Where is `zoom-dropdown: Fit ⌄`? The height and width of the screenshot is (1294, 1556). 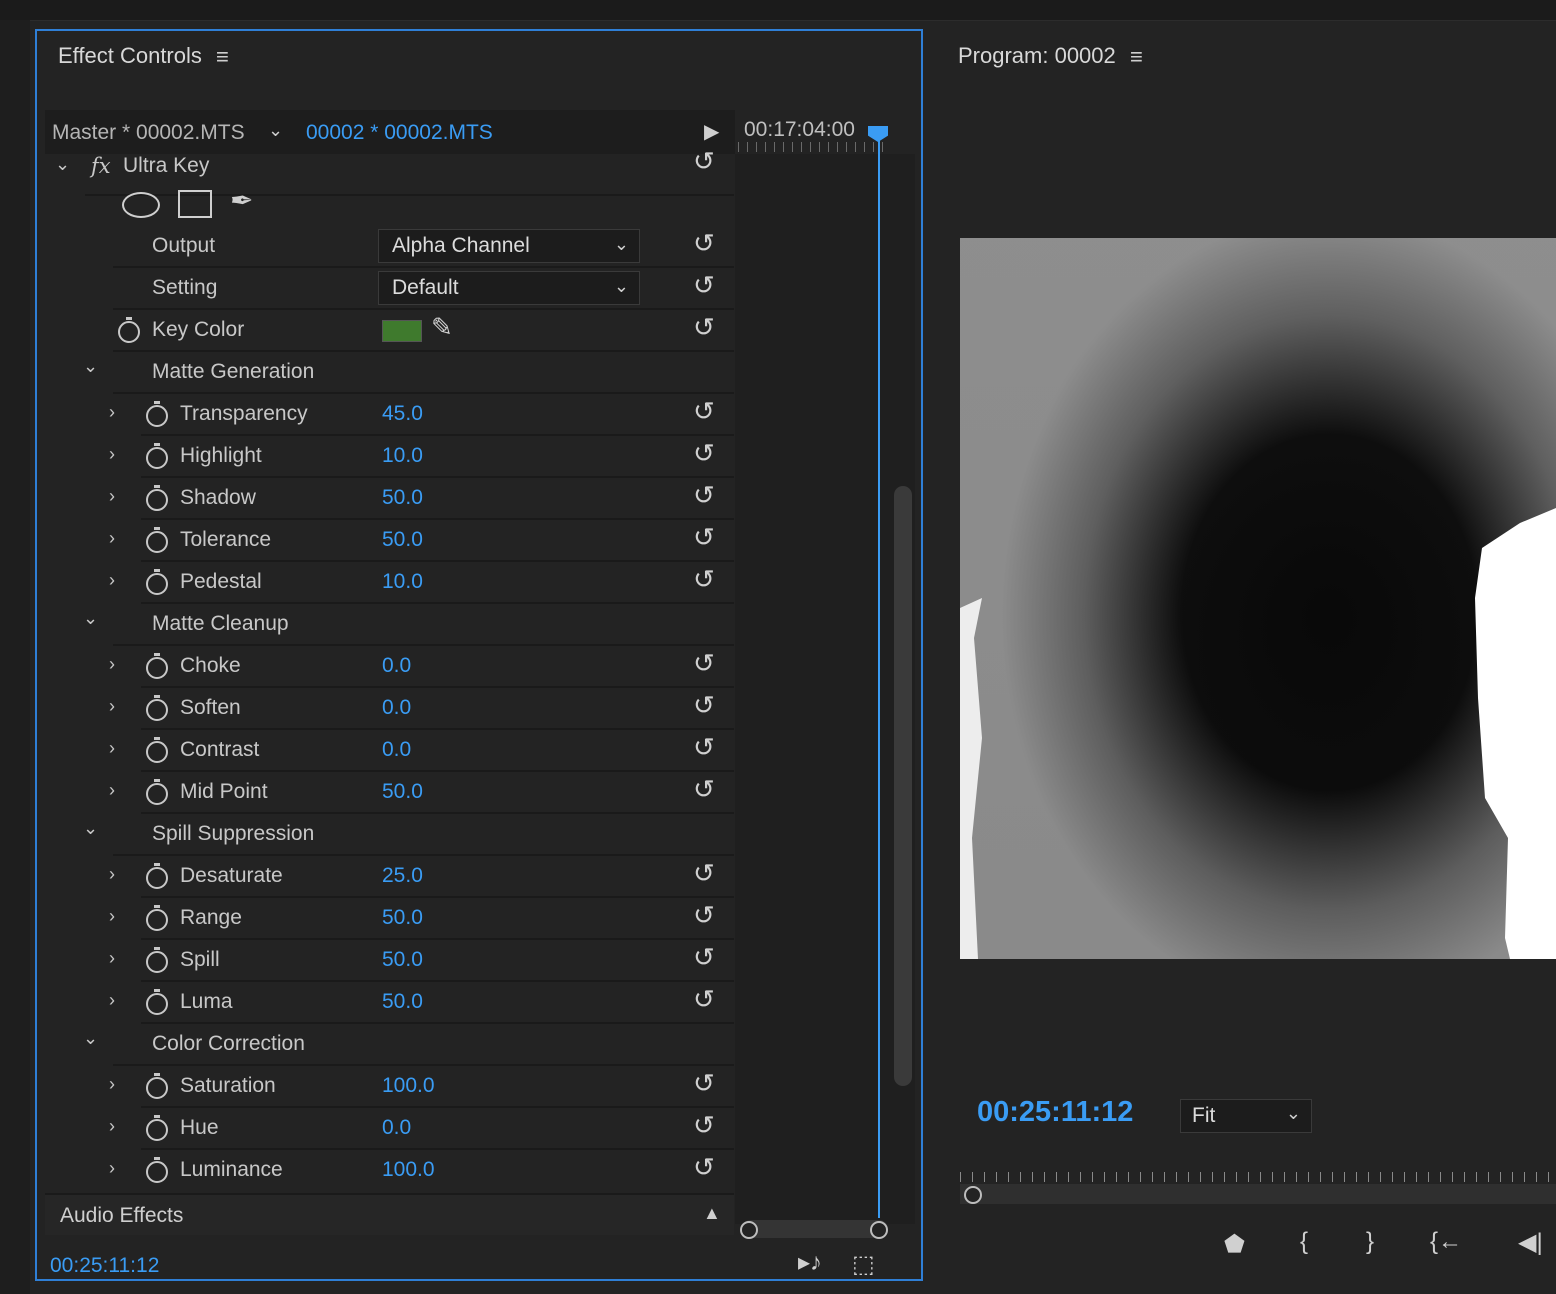 zoom-dropdown: Fit ⌄ is located at coordinates (1246, 1116).